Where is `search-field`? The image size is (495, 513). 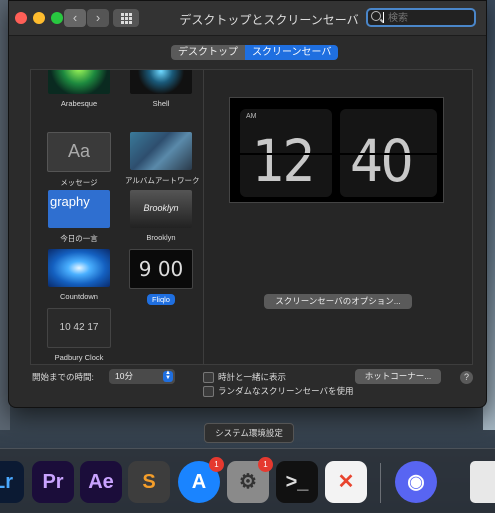 search-field is located at coordinates (421, 17).